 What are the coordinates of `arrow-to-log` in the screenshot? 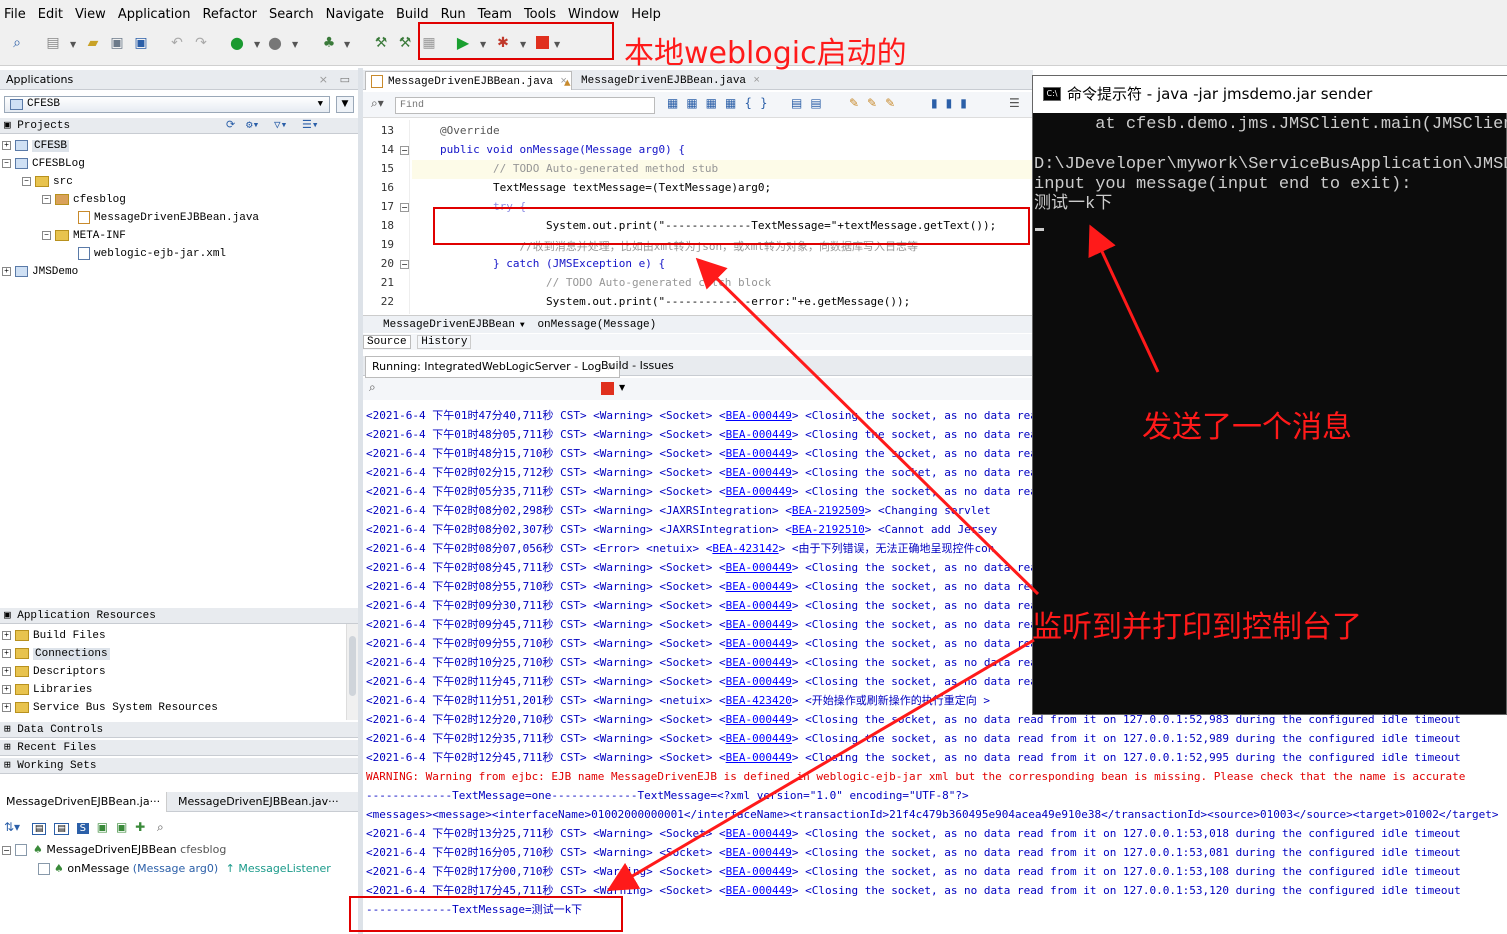 It's located at (820, 765).